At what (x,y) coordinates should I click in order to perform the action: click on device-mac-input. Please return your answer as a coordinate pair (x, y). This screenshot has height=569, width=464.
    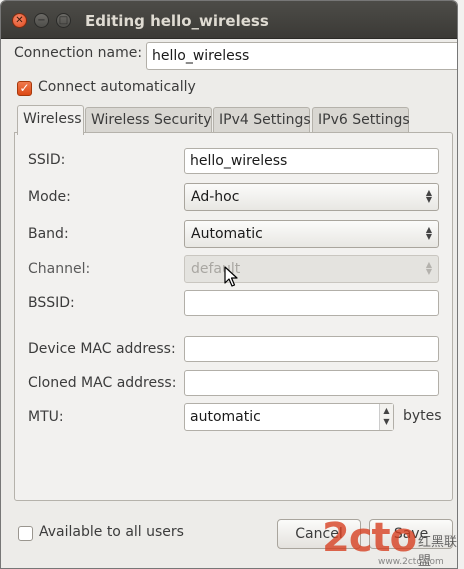
    Looking at the image, I should click on (311, 349).